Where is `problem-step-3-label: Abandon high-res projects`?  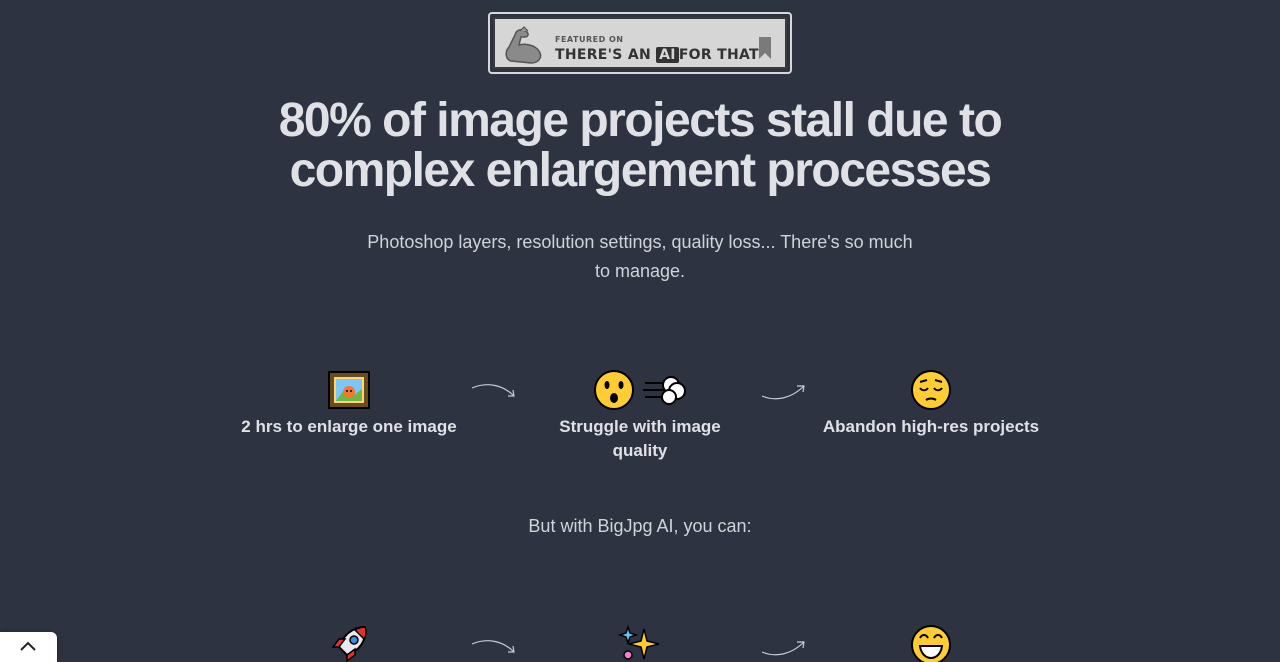 problem-step-3-label: Abandon high-res projects is located at coordinates (931, 426).